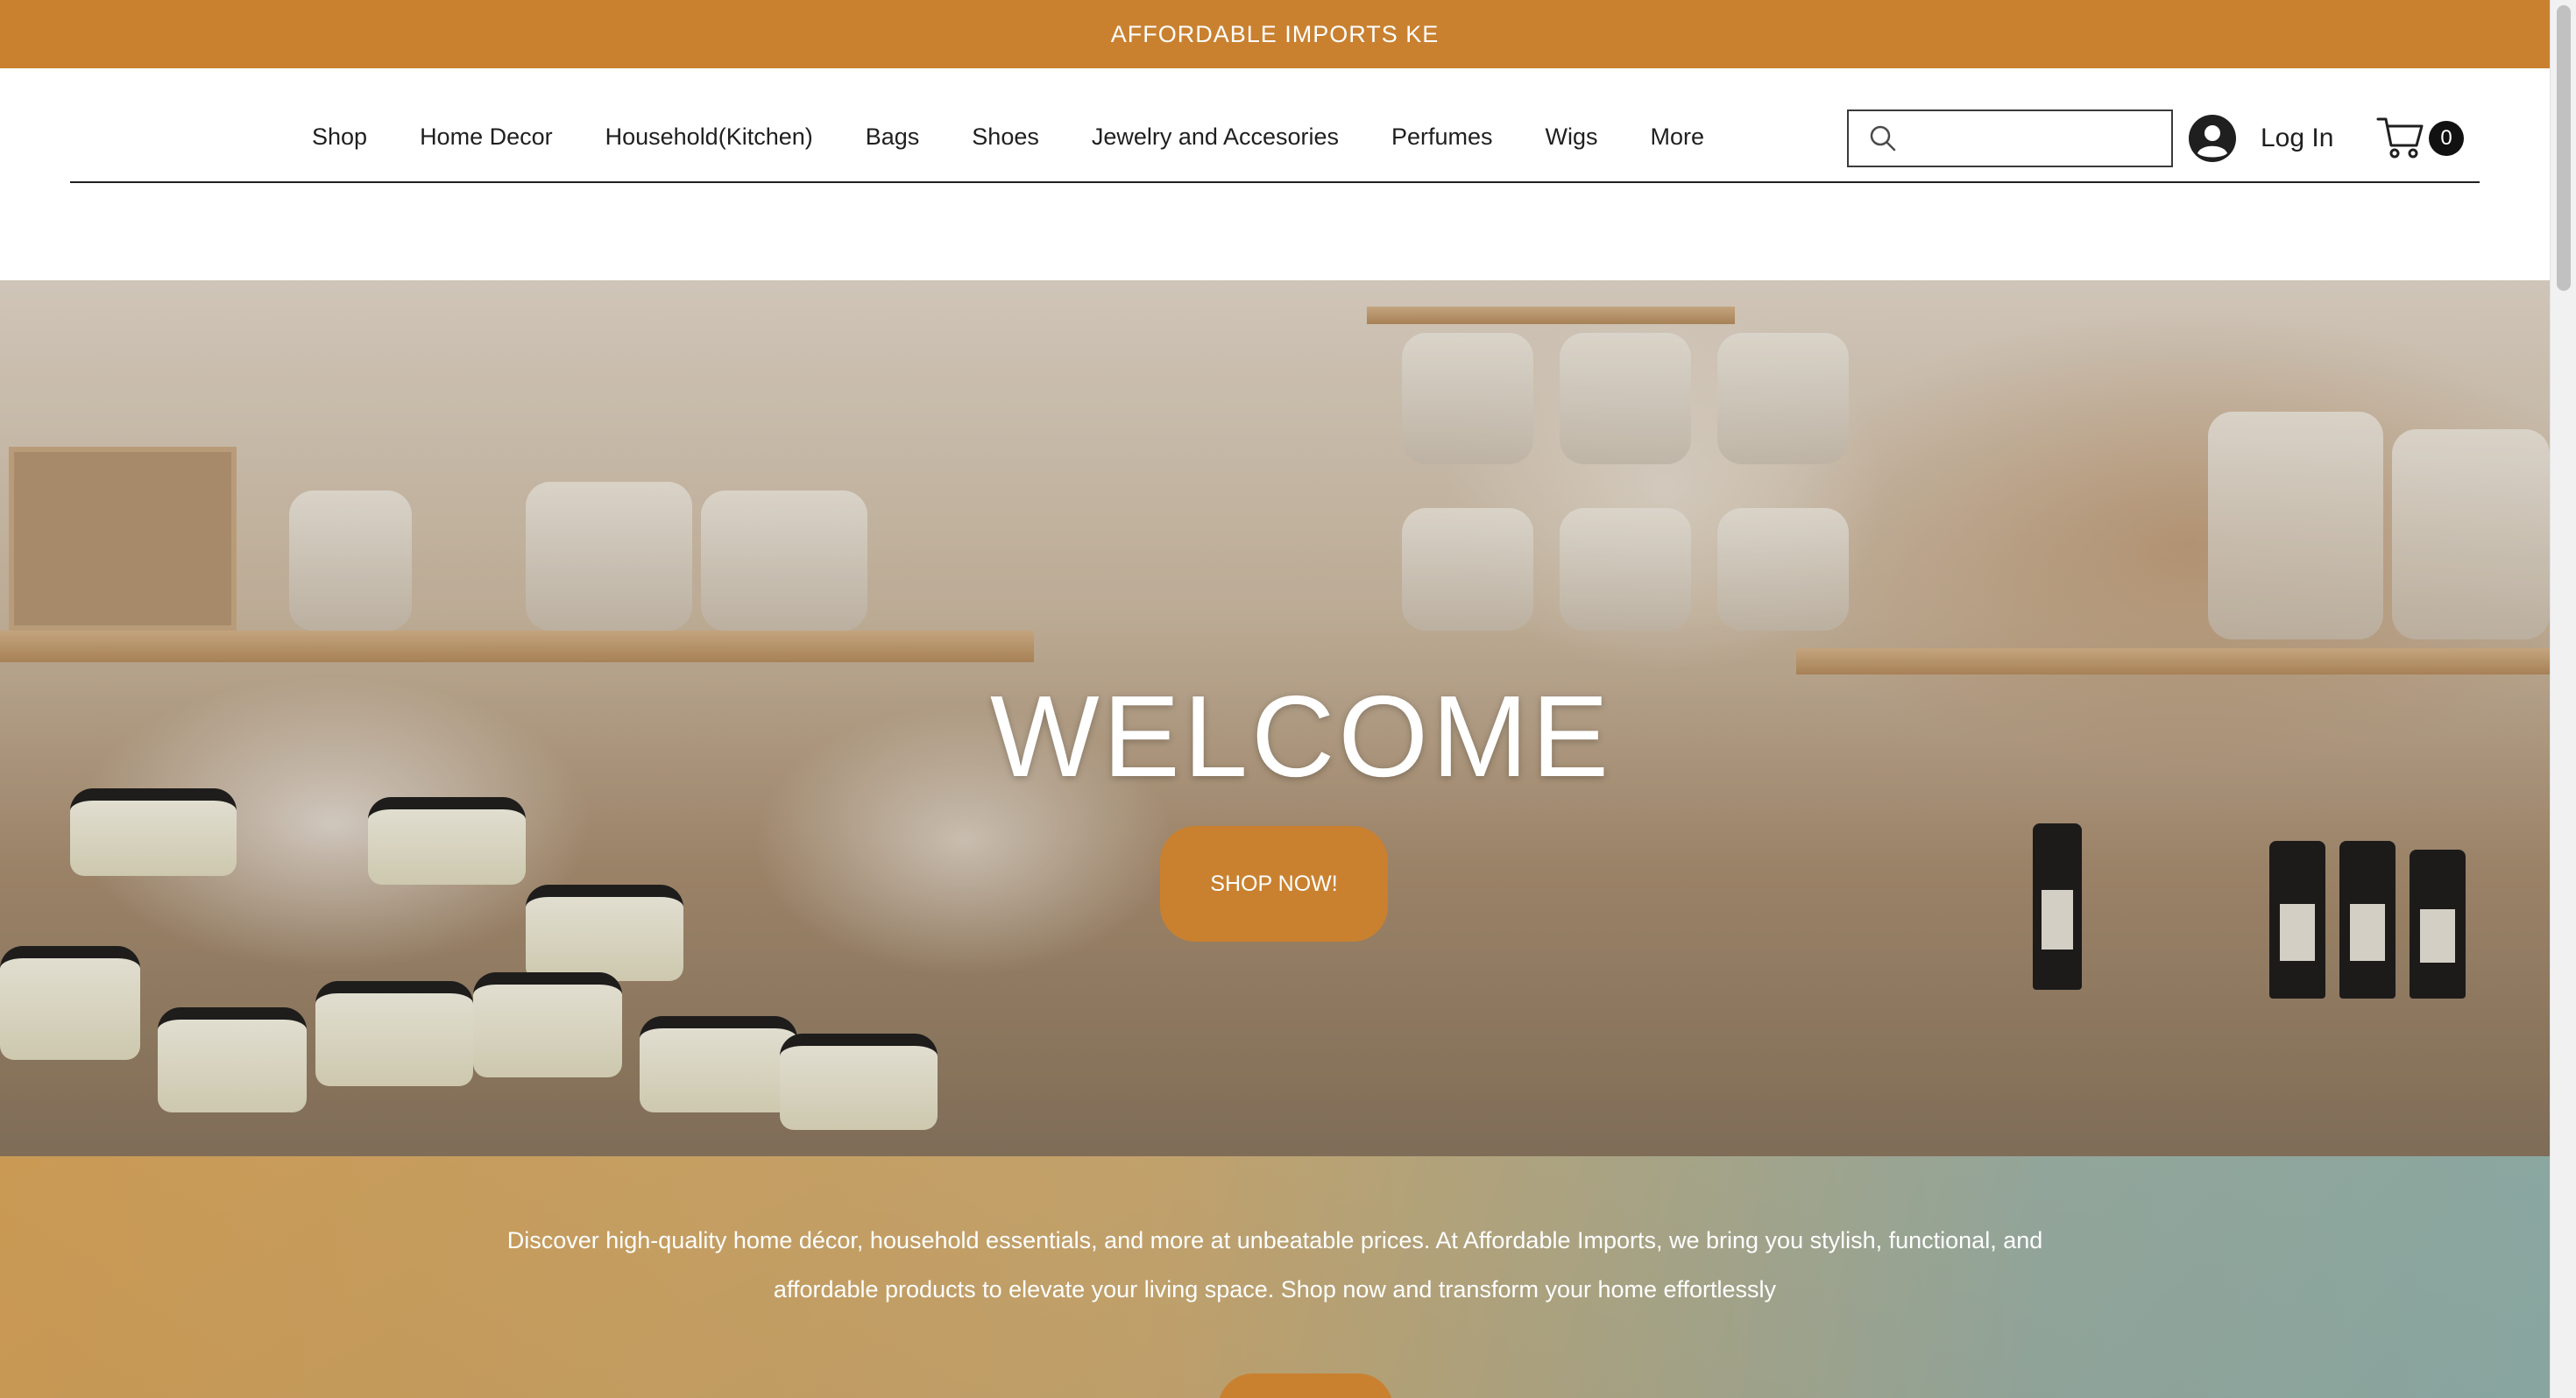 This screenshot has height=1398, width=2576. Describe the element at coordinates (486, 137) in the screenshot. I see `nav-item-home-decor: Home Decor` at that location.